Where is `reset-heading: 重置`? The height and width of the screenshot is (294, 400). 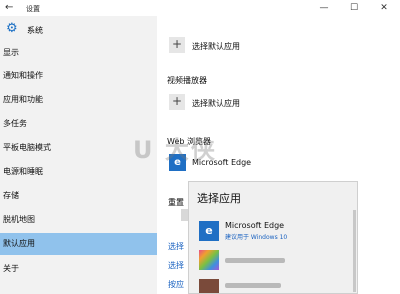 reset-heading: 重置 is located at coordinates (176, 202).